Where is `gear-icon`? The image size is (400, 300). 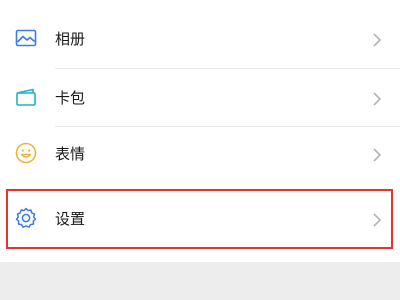
gear-icon is located at coordinates (26, 217).